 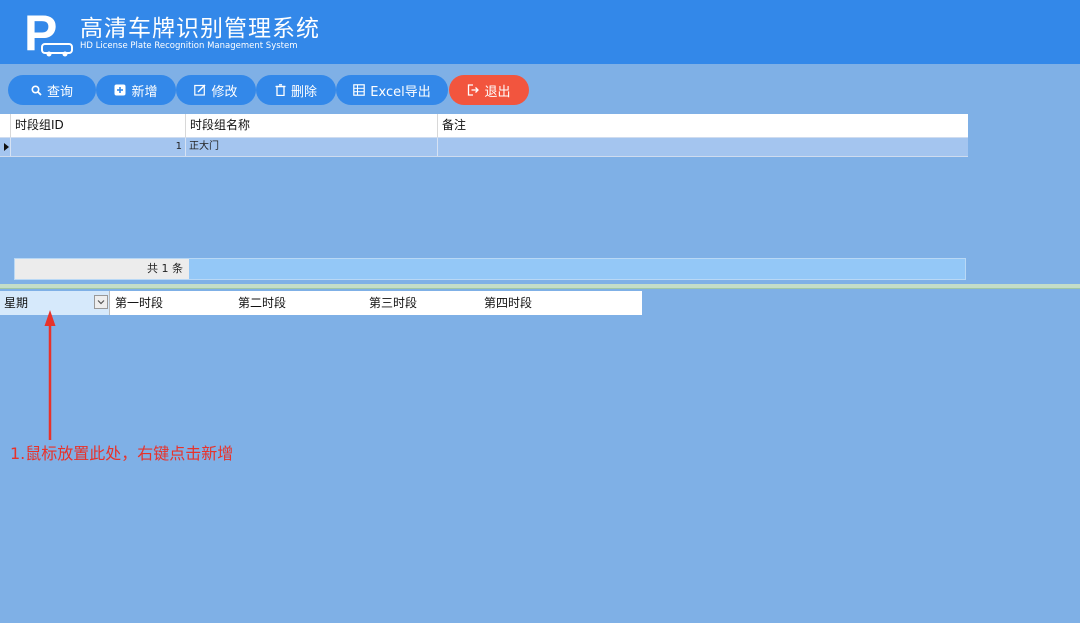 I want to click on parking-logo-icon: P, so click(x=48, y=32).